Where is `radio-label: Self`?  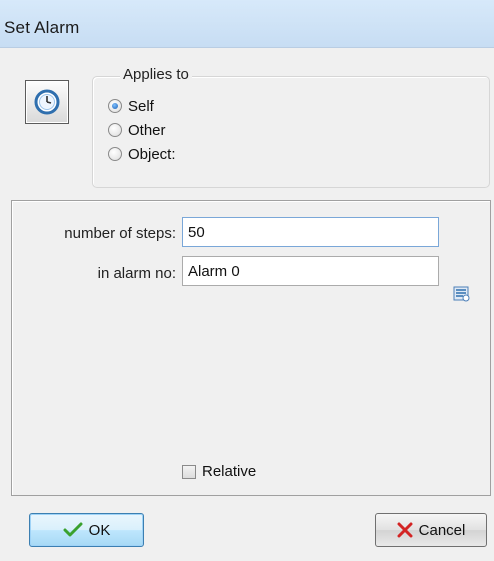
radio-label: Self is located at coordinates (141, 106).